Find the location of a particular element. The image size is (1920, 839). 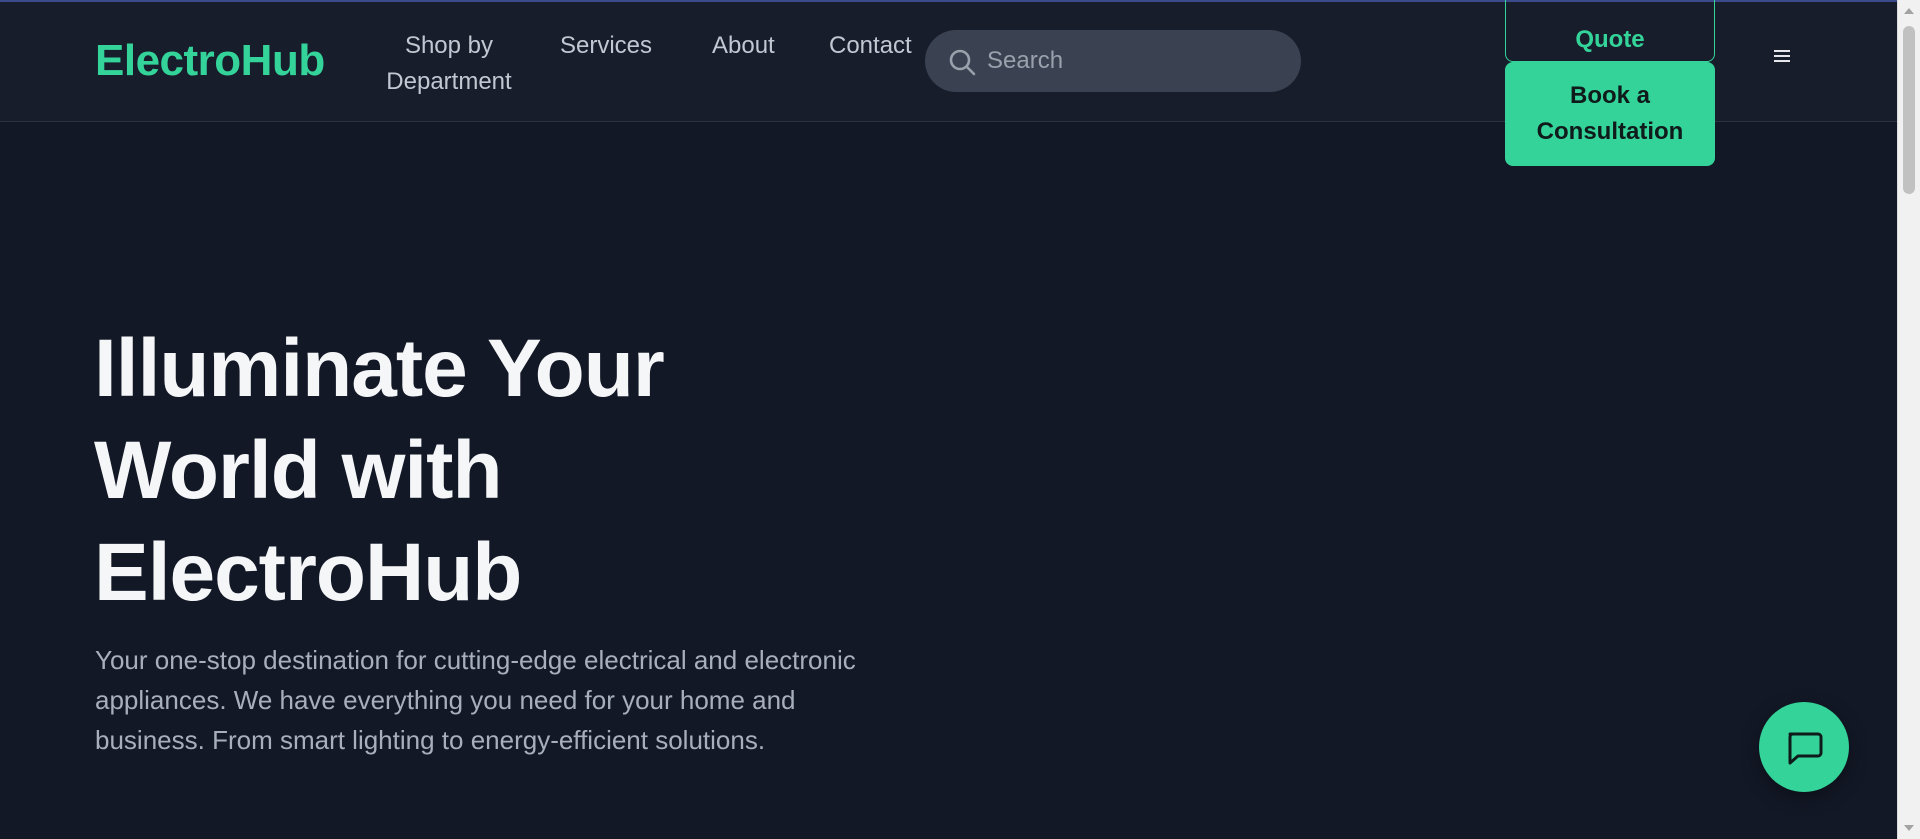

get-quote-button: Quote is located at coordinates (1610, 31).